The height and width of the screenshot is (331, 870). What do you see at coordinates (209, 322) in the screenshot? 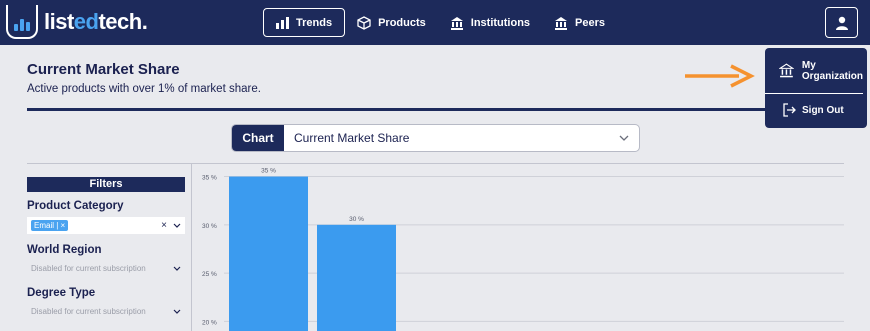
I see `y-tick-label: 20 %` at bounding box center [209, 322].